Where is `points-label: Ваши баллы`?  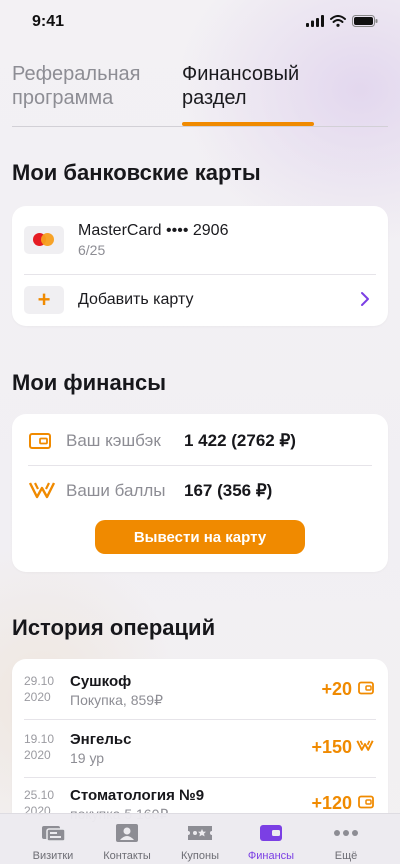
points-label: Ваши баллы is located at coordinates (116, 490).